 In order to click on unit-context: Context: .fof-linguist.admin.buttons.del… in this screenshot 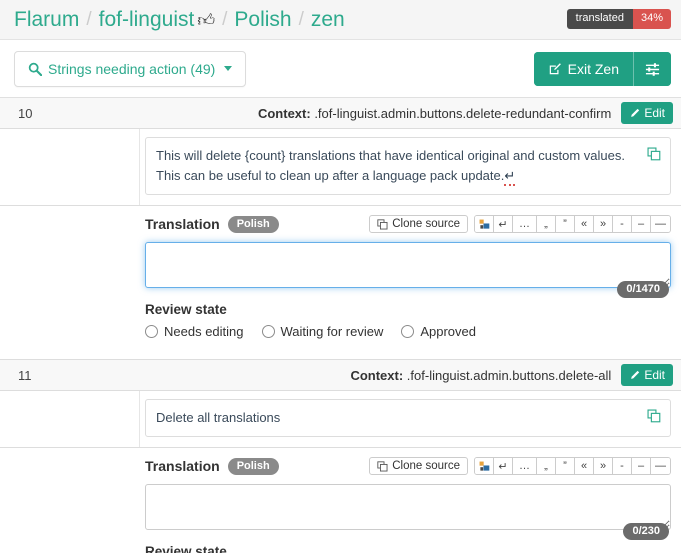, I will do `click(379, 113)`.